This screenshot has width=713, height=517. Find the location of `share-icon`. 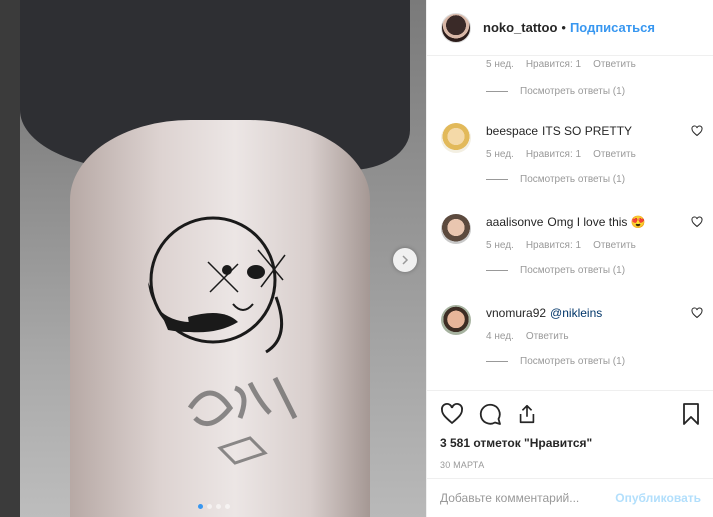

share-icon is located at coordinates (527, 414).